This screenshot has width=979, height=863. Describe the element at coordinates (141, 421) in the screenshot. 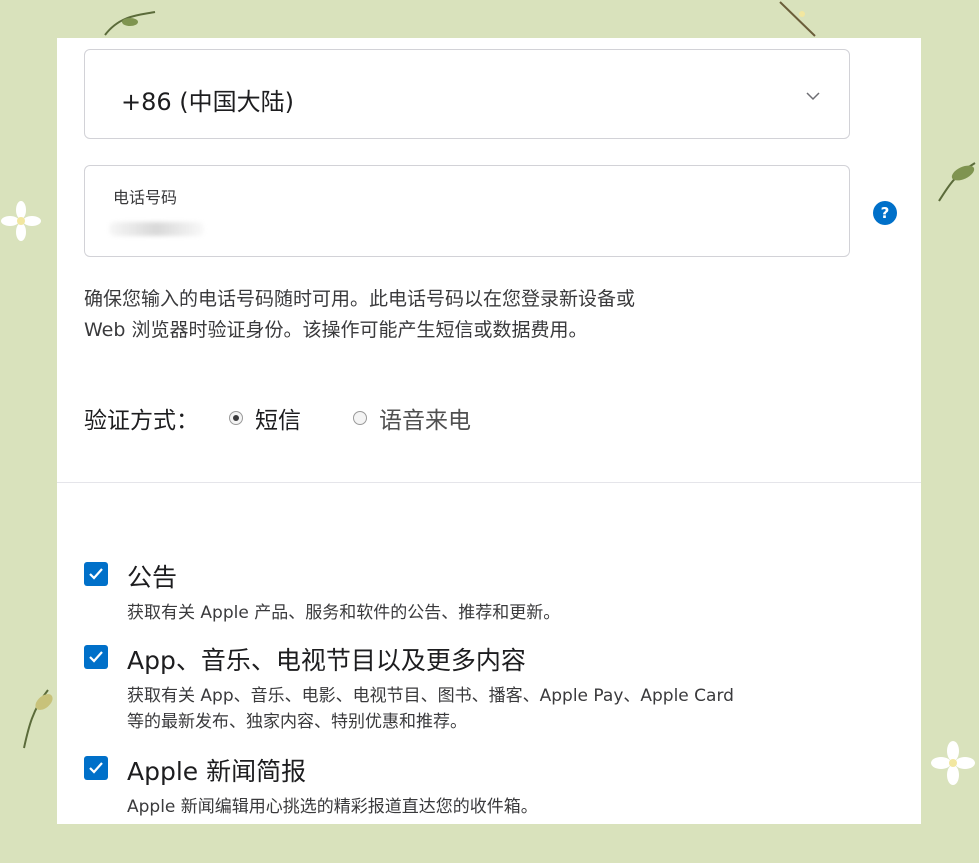

I see `verification-method-label: 验证方式：` at that location.